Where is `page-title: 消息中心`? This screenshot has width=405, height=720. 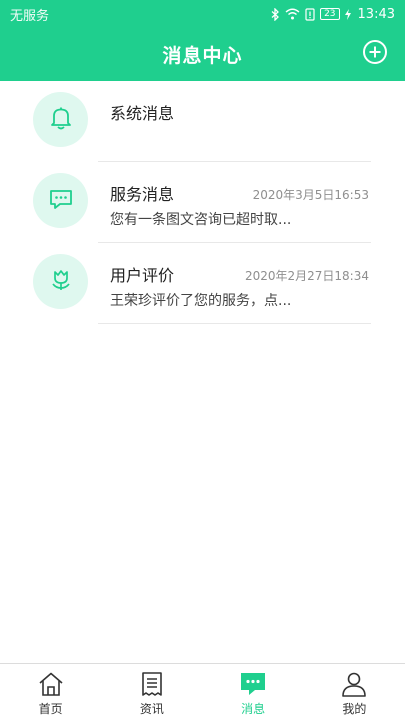 page-title: 消息中心 is located at coordinates (202, 56).